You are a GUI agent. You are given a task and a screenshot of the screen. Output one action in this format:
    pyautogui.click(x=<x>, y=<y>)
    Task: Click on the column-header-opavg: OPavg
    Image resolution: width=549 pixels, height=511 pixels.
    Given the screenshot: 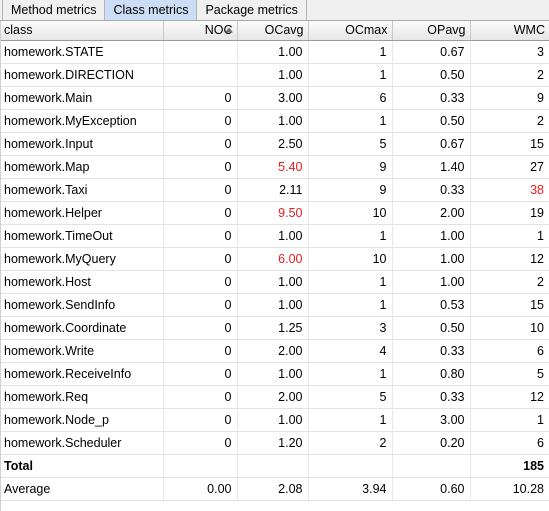 What is the action you would take?
    pyautogui.click(x=431, y=31)
    